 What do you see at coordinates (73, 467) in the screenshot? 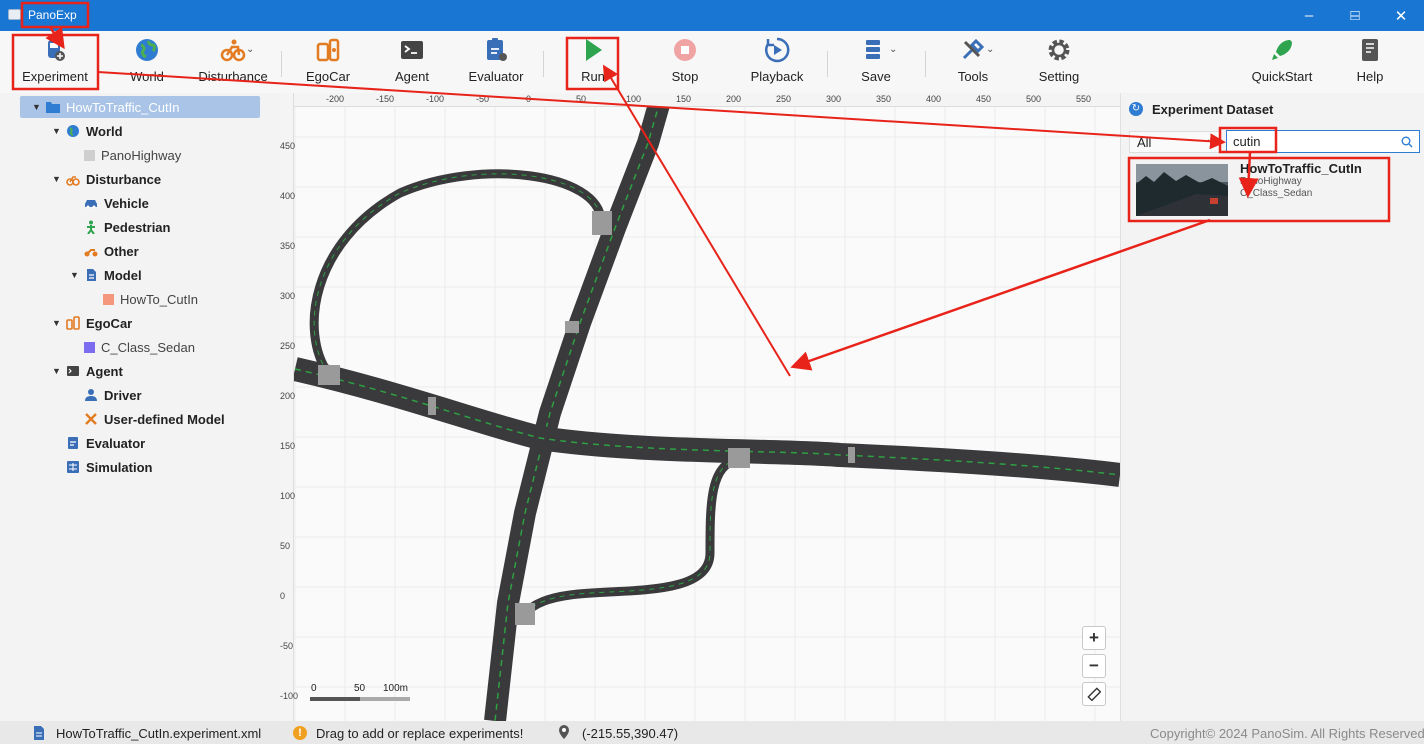
I see `simulation-icon` at bounding box center [73, 467].